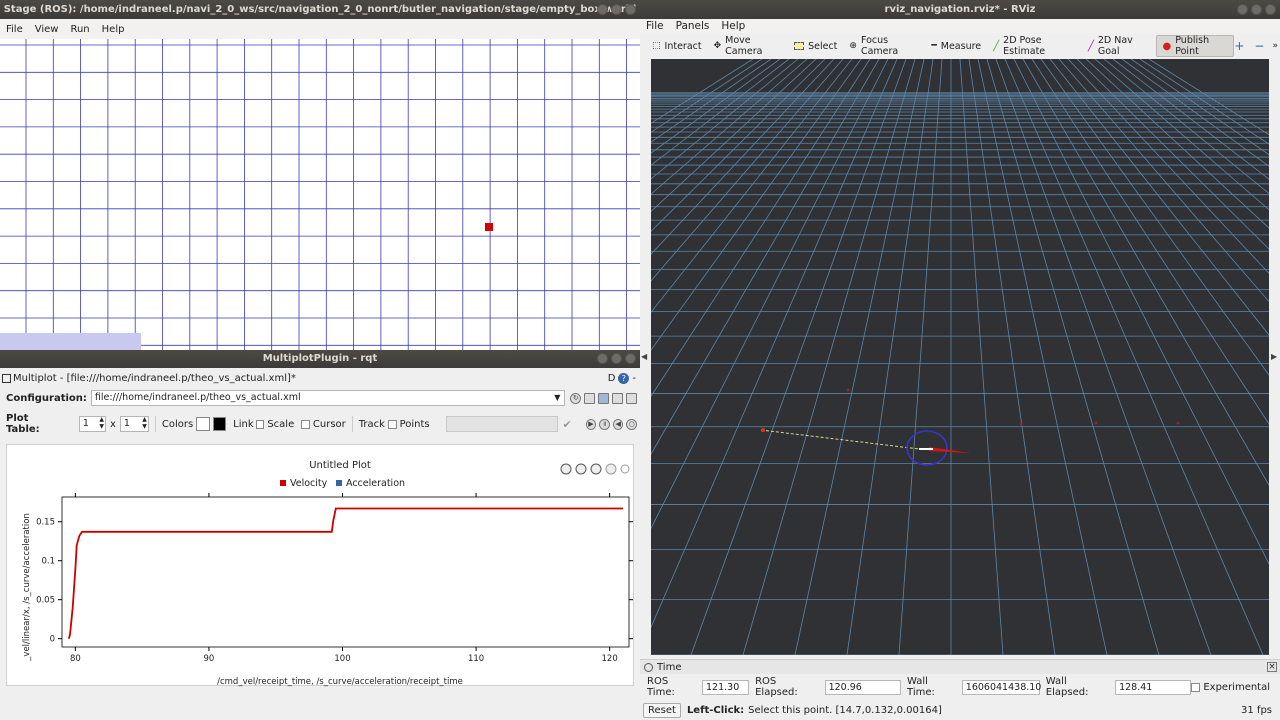  I want to click on stage-robot, so click(489, 227).